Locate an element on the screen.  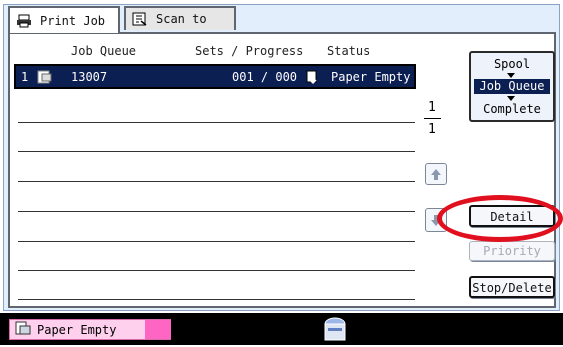
status-text: Paper Empty is located at coordinates (77, 329).